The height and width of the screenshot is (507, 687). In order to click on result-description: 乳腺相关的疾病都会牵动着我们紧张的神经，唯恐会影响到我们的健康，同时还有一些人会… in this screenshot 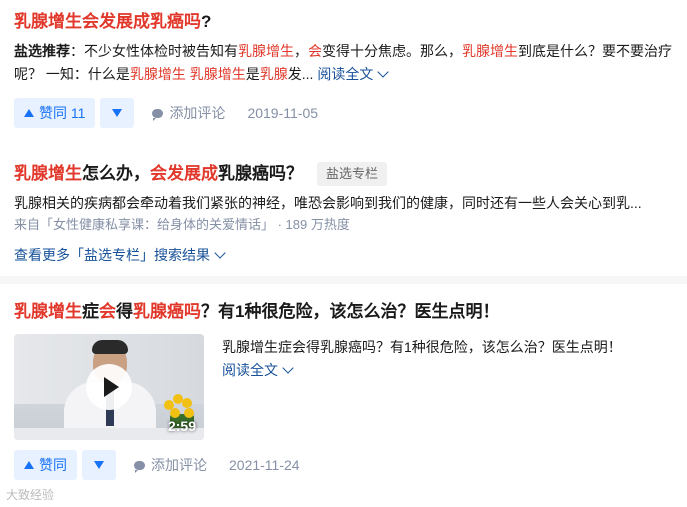, I will do `click(334, 203)`.